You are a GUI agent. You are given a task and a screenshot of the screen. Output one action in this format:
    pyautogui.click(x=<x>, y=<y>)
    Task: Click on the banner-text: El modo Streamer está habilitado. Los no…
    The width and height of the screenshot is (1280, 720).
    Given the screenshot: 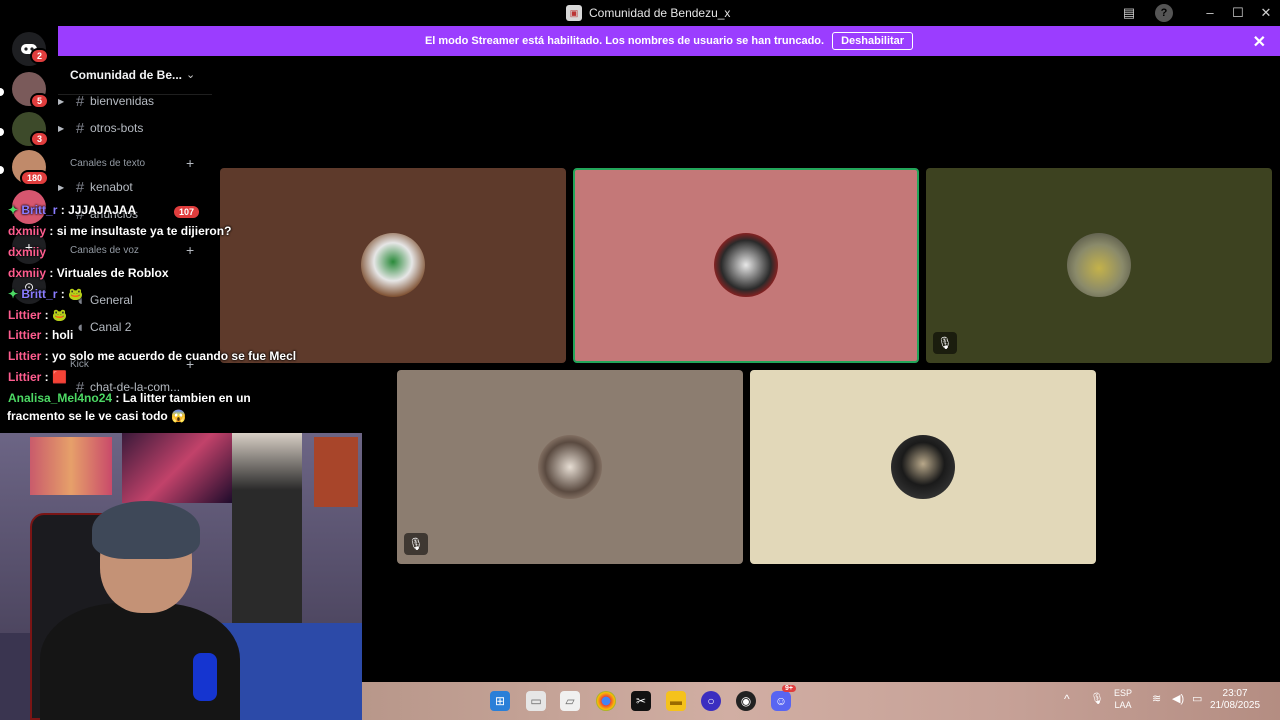 What is the action you would take?
    pyautogui.click(x=624, y=41)
    